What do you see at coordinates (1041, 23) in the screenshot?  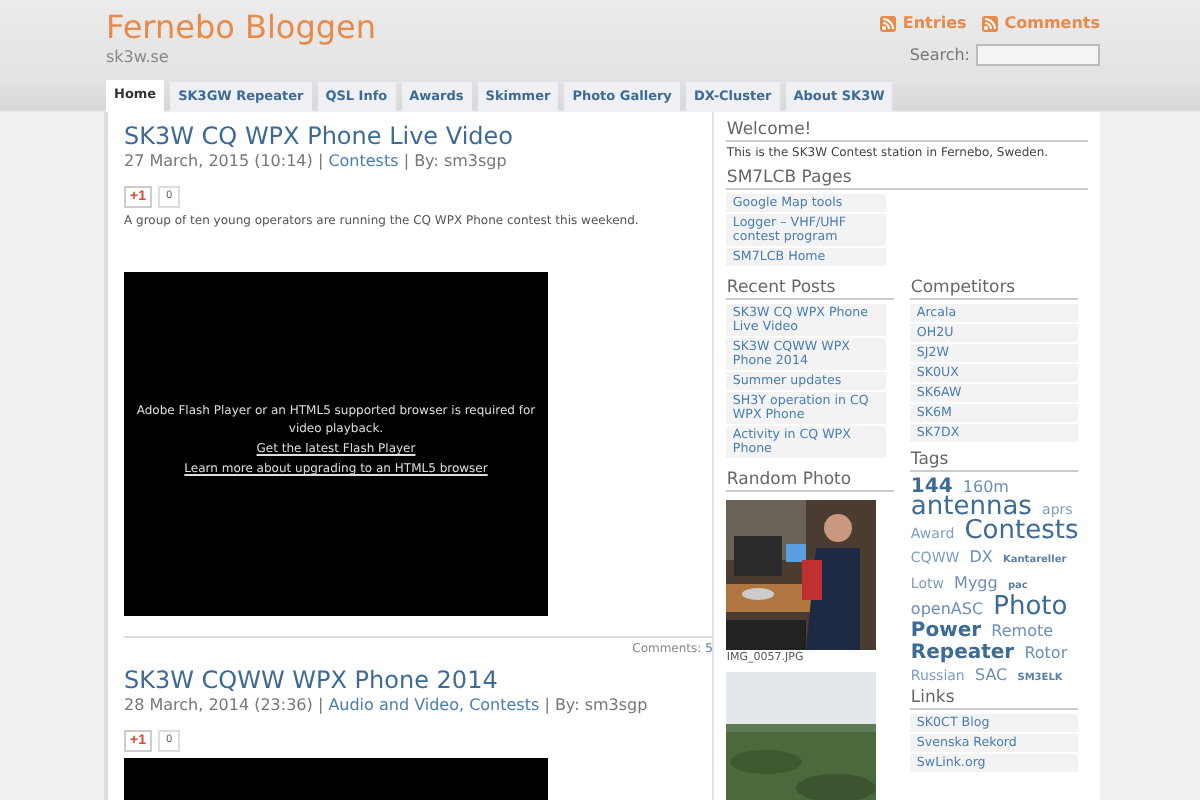 I see `feed-link: Comments` at bounding box center [1041, 23].